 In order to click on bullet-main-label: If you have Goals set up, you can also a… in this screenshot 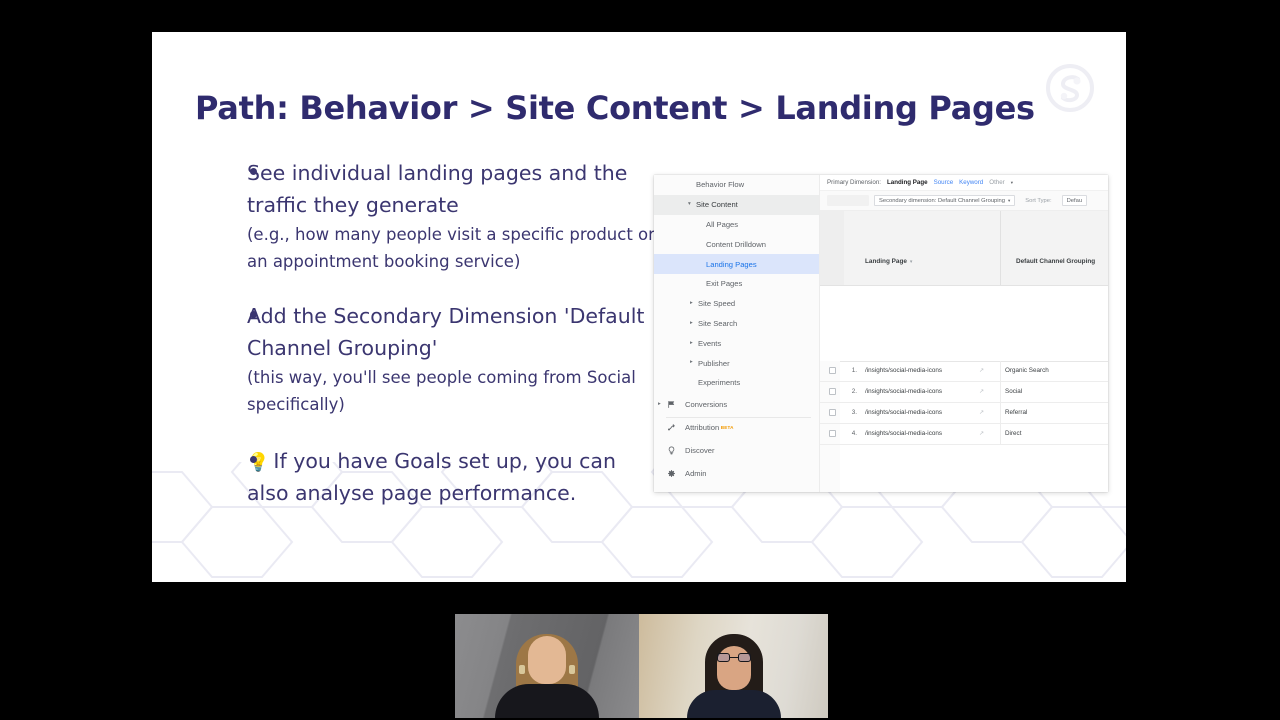, I will do `click(431, 476)`.